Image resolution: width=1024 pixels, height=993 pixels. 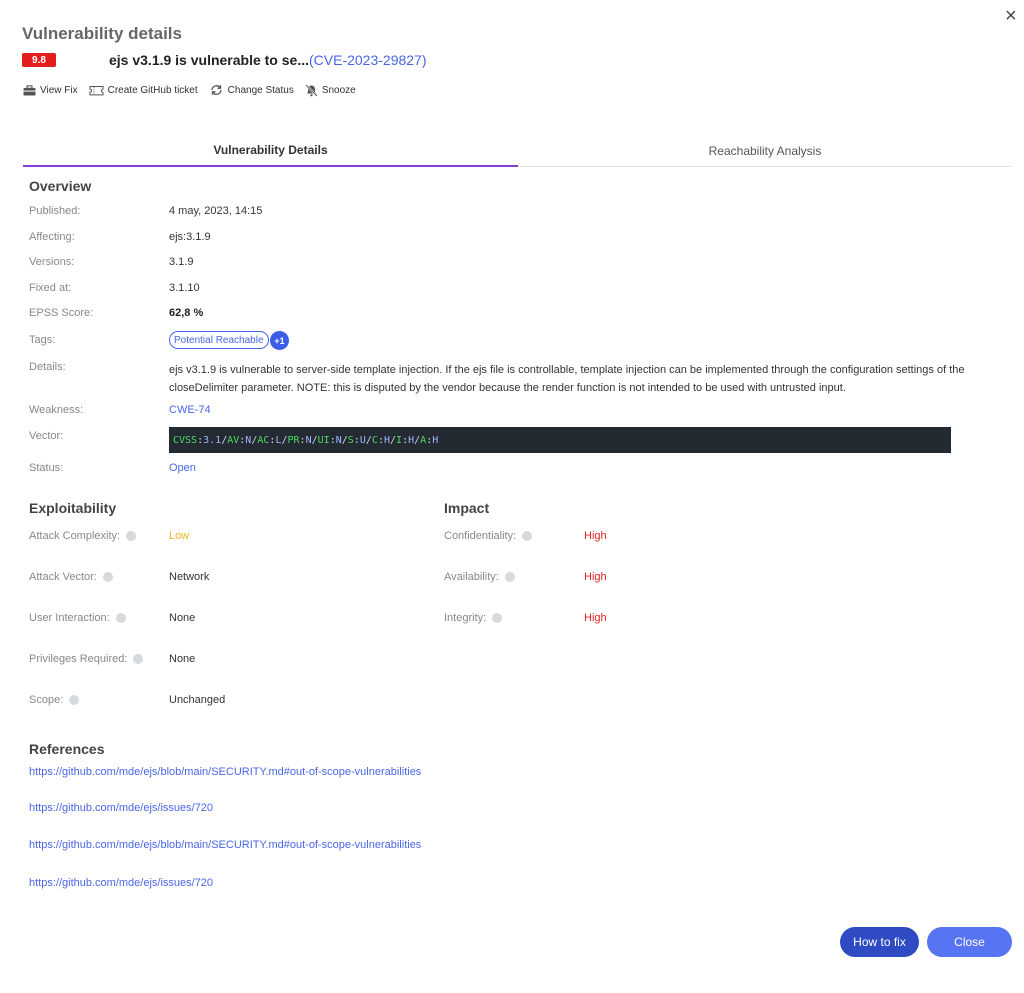 I want to click on create-github-ticket-action: Create GitHub ticket, so click(x=143, y=90).